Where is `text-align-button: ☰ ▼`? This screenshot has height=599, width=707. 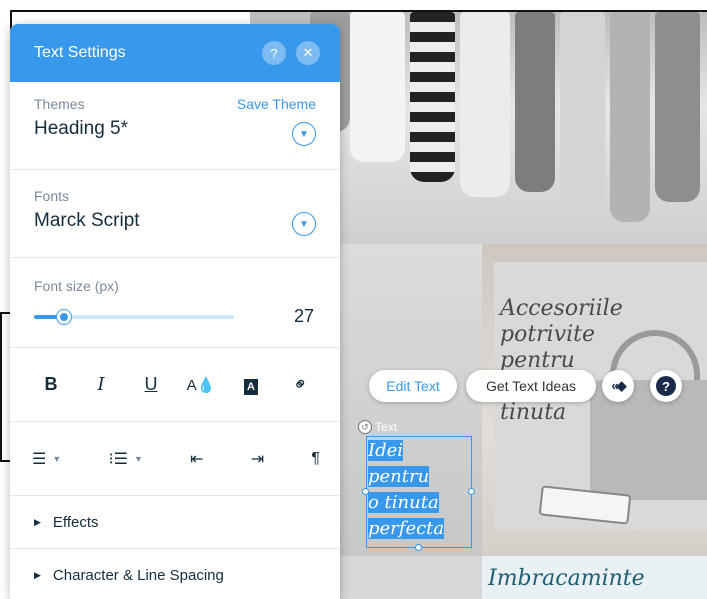
text-align-button: ☰ ▼ is located at coordinates (46, 459).